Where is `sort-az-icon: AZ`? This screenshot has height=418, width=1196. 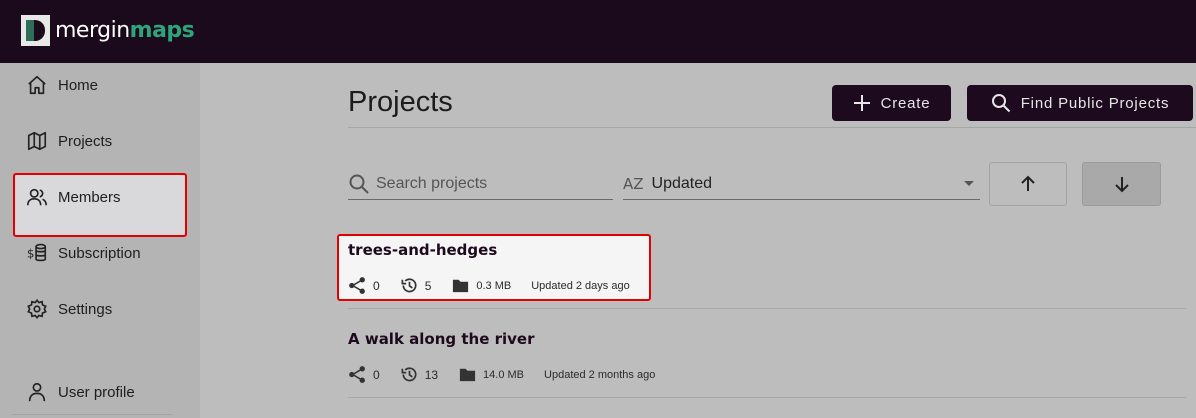
sort-az-icon: AZ is located at coordinates (633, 183).